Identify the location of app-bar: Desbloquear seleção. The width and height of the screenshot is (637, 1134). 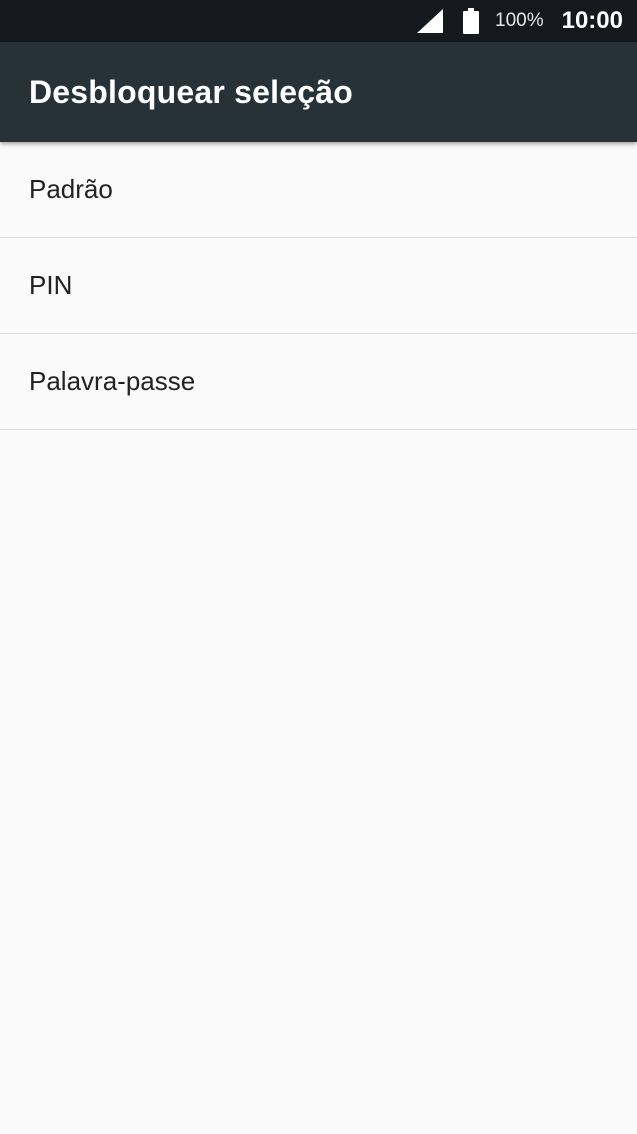
(318, 92).